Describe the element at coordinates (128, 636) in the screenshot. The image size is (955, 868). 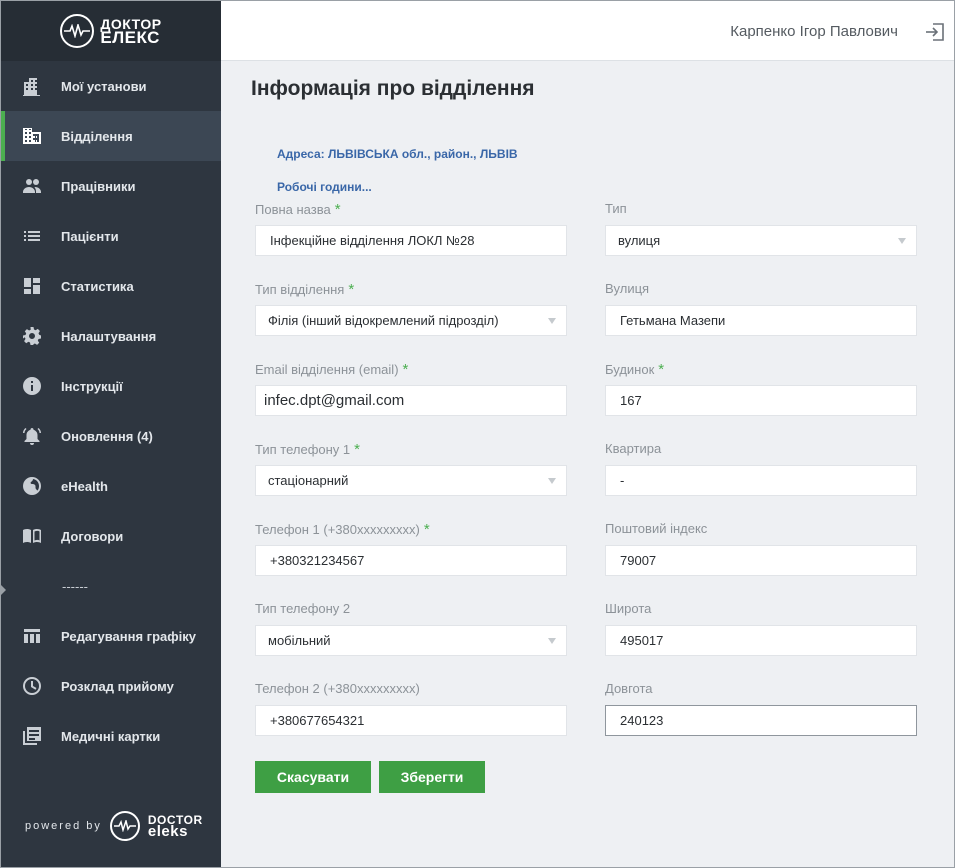
I see `sidebar-item-label: Редагування графіку` at that location.